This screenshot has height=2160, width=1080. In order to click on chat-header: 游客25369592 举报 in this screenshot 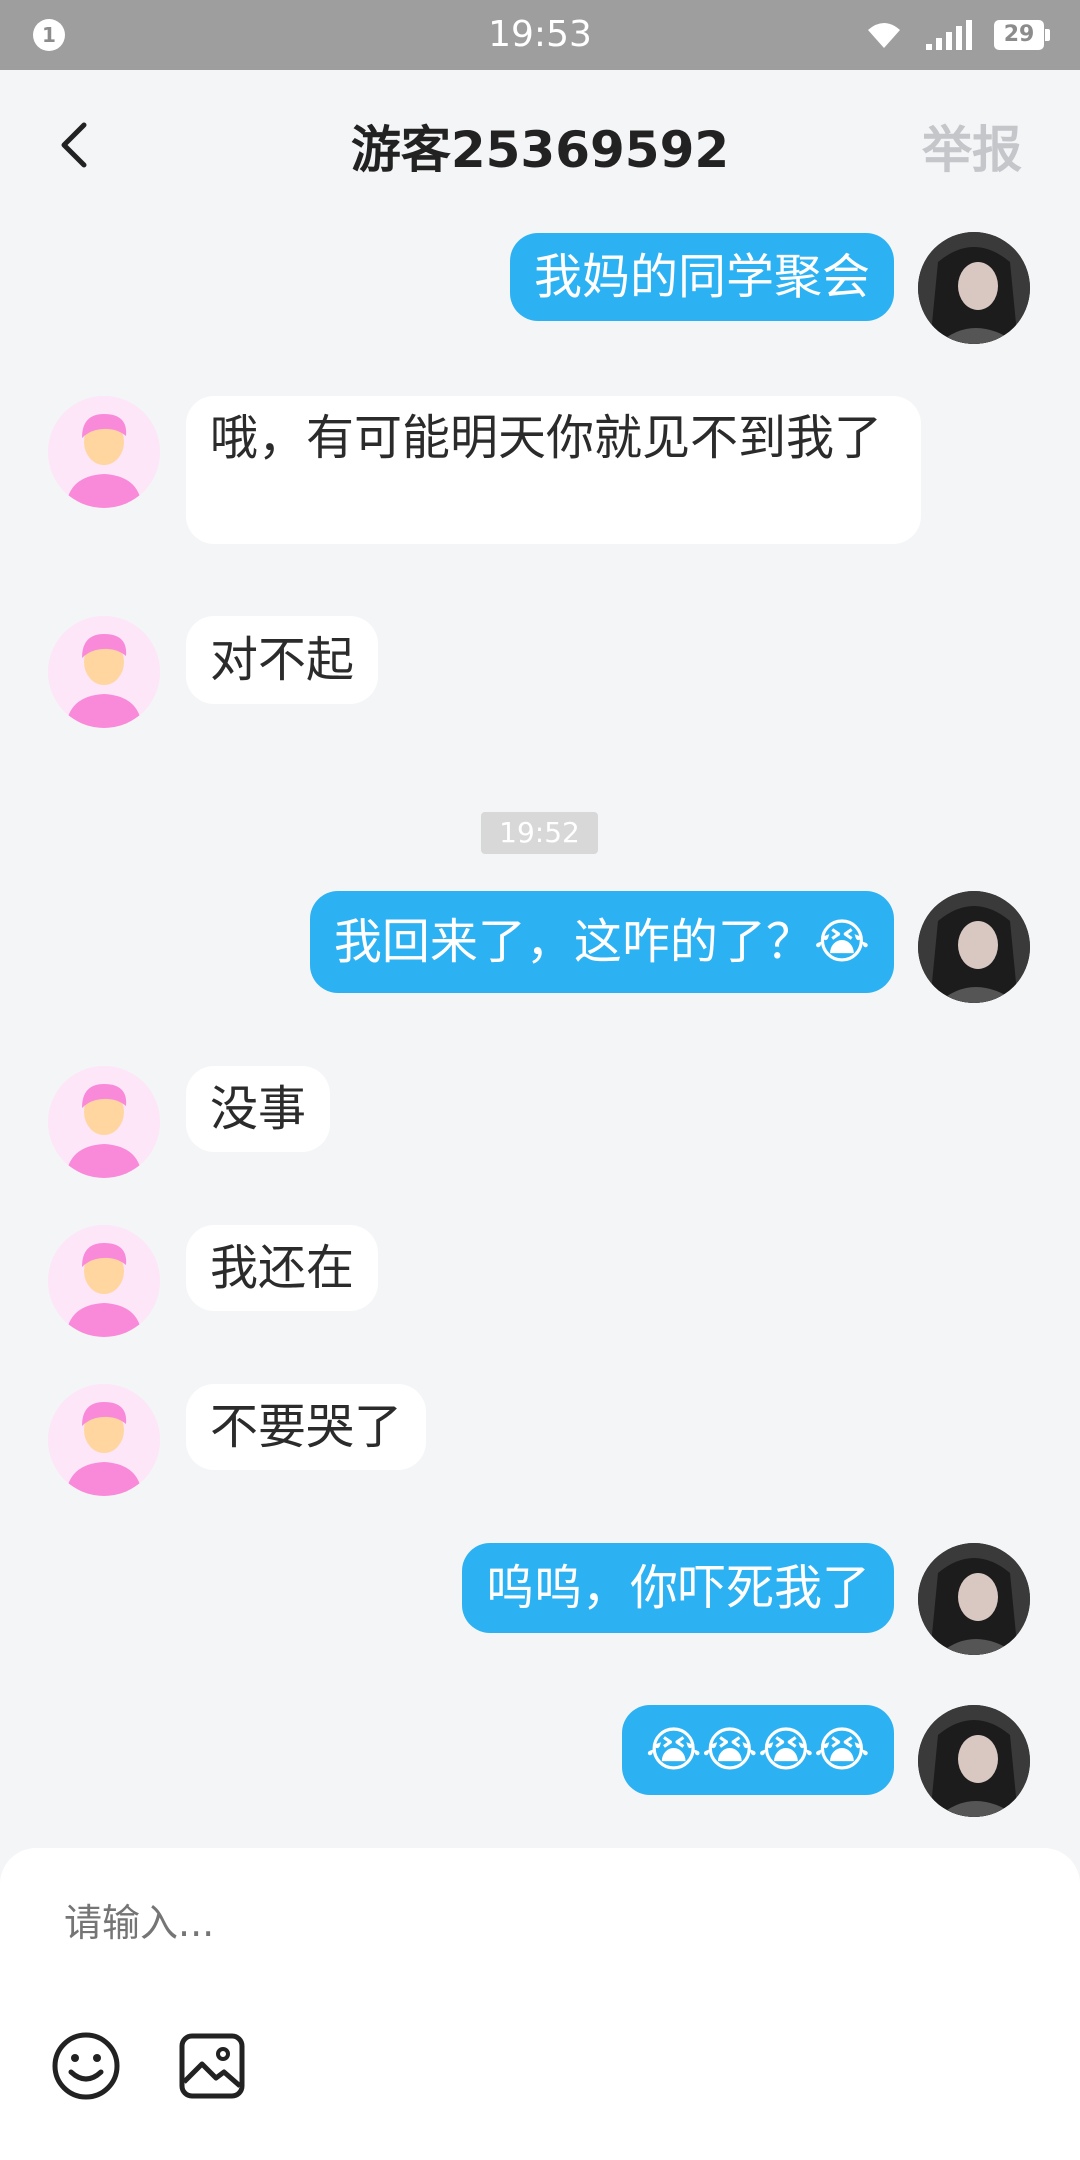, I will do `click(540, 145)`.